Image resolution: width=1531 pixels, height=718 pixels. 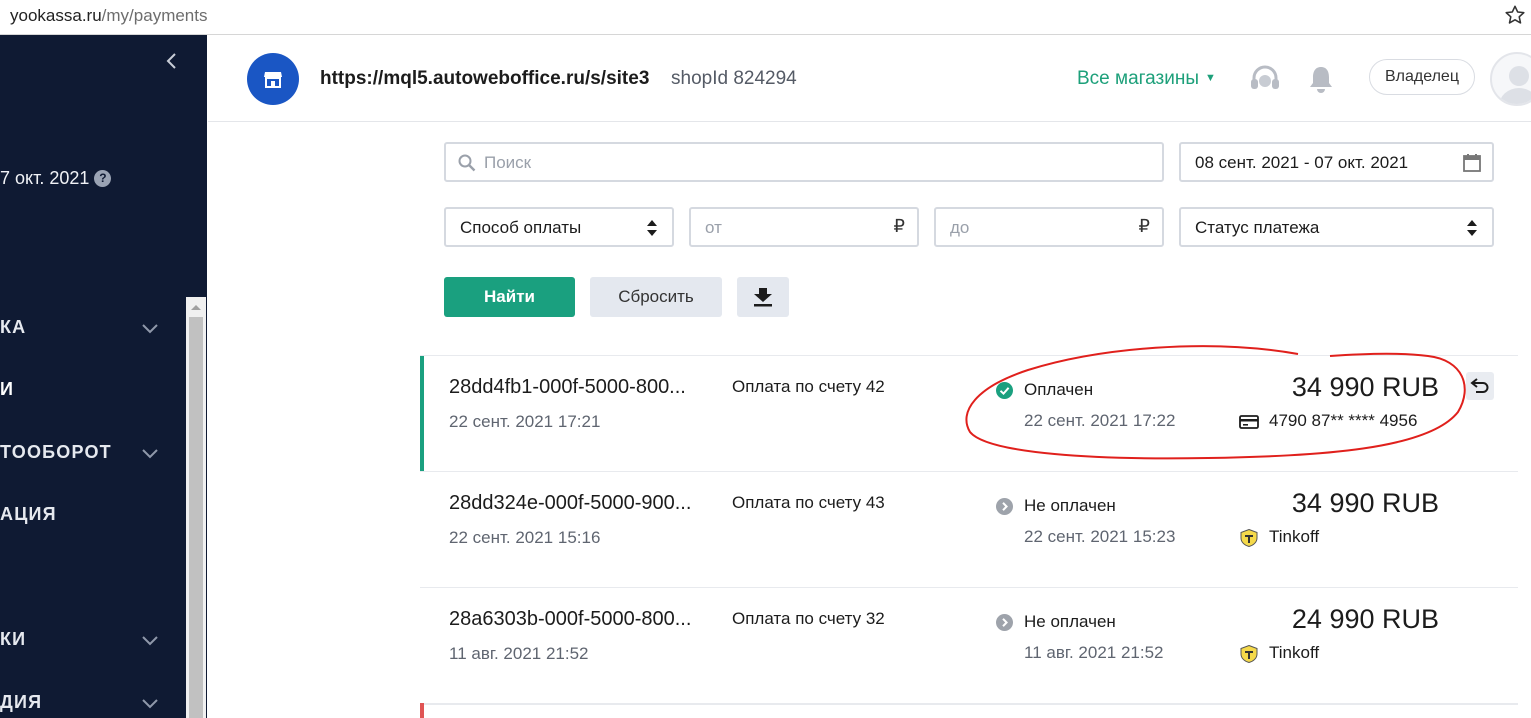 I want to click on payment-status-date: 11 авг. 2021 21:52, so click(x=1094, y=652).